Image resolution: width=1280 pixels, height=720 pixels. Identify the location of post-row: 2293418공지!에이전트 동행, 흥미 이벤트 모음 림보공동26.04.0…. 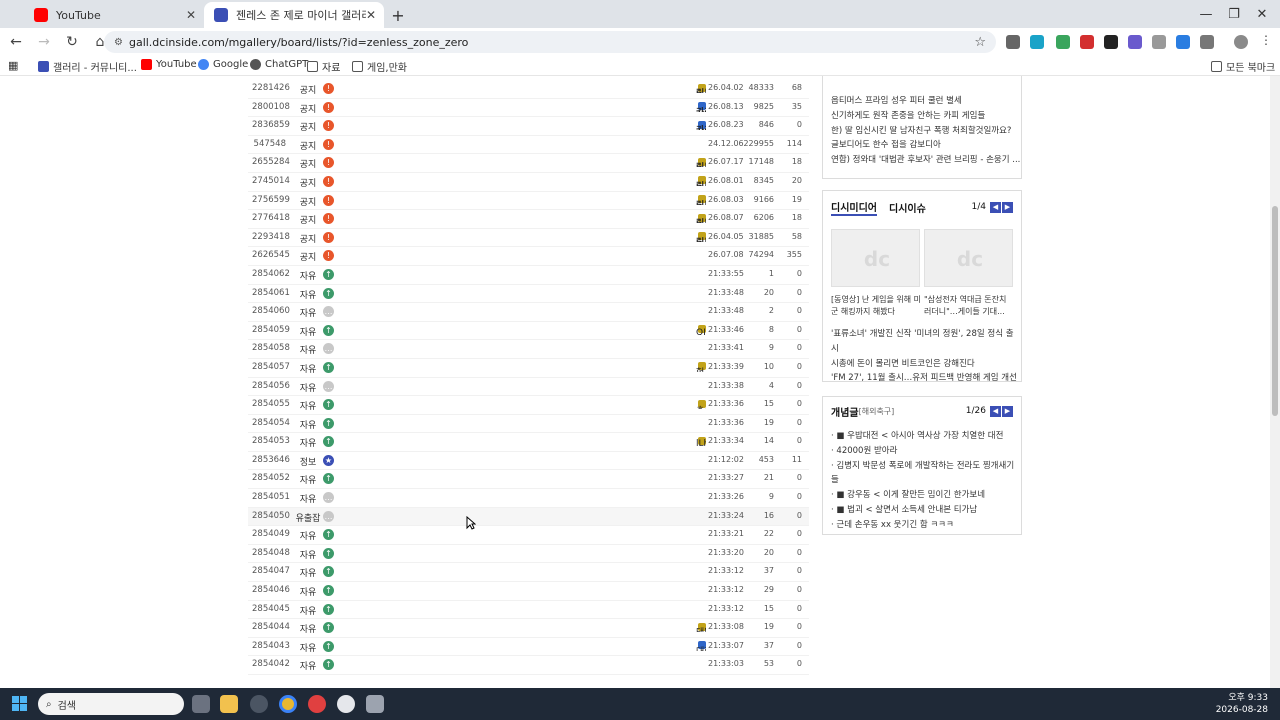
(528, 238).